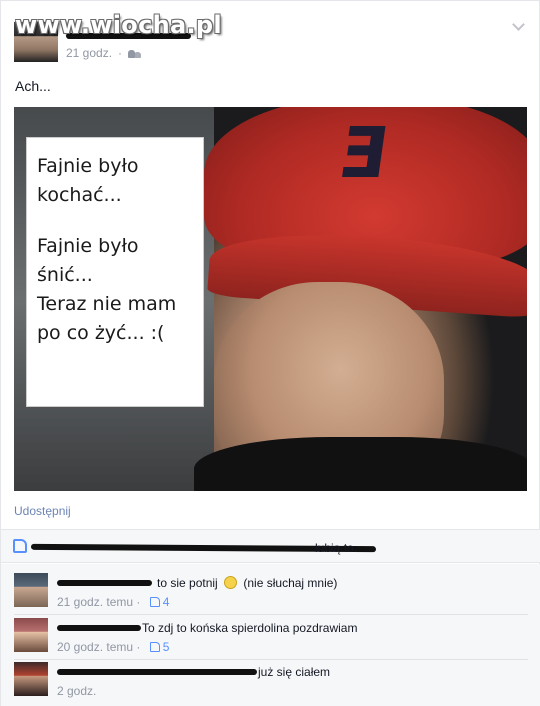 This screenshot has height=706, width=540. What do you see at coordinates (270, 684) in the screenshot?
I see `comment: już się ciałem 2 godz.` at bounding box center [270, 684].